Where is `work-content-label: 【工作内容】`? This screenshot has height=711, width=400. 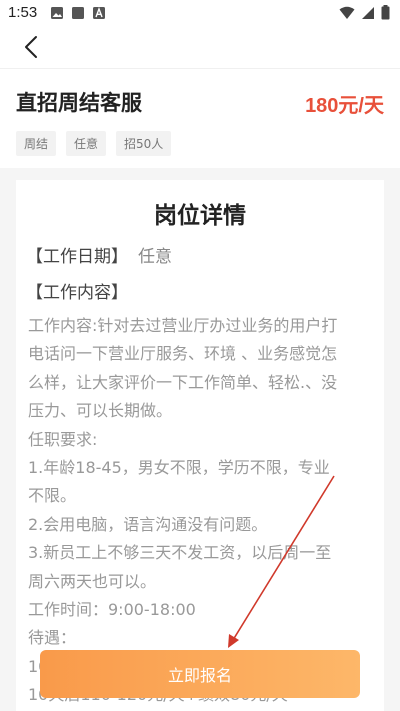 work-content-label: 【工作内容】 is located at coordinates (77, 293).